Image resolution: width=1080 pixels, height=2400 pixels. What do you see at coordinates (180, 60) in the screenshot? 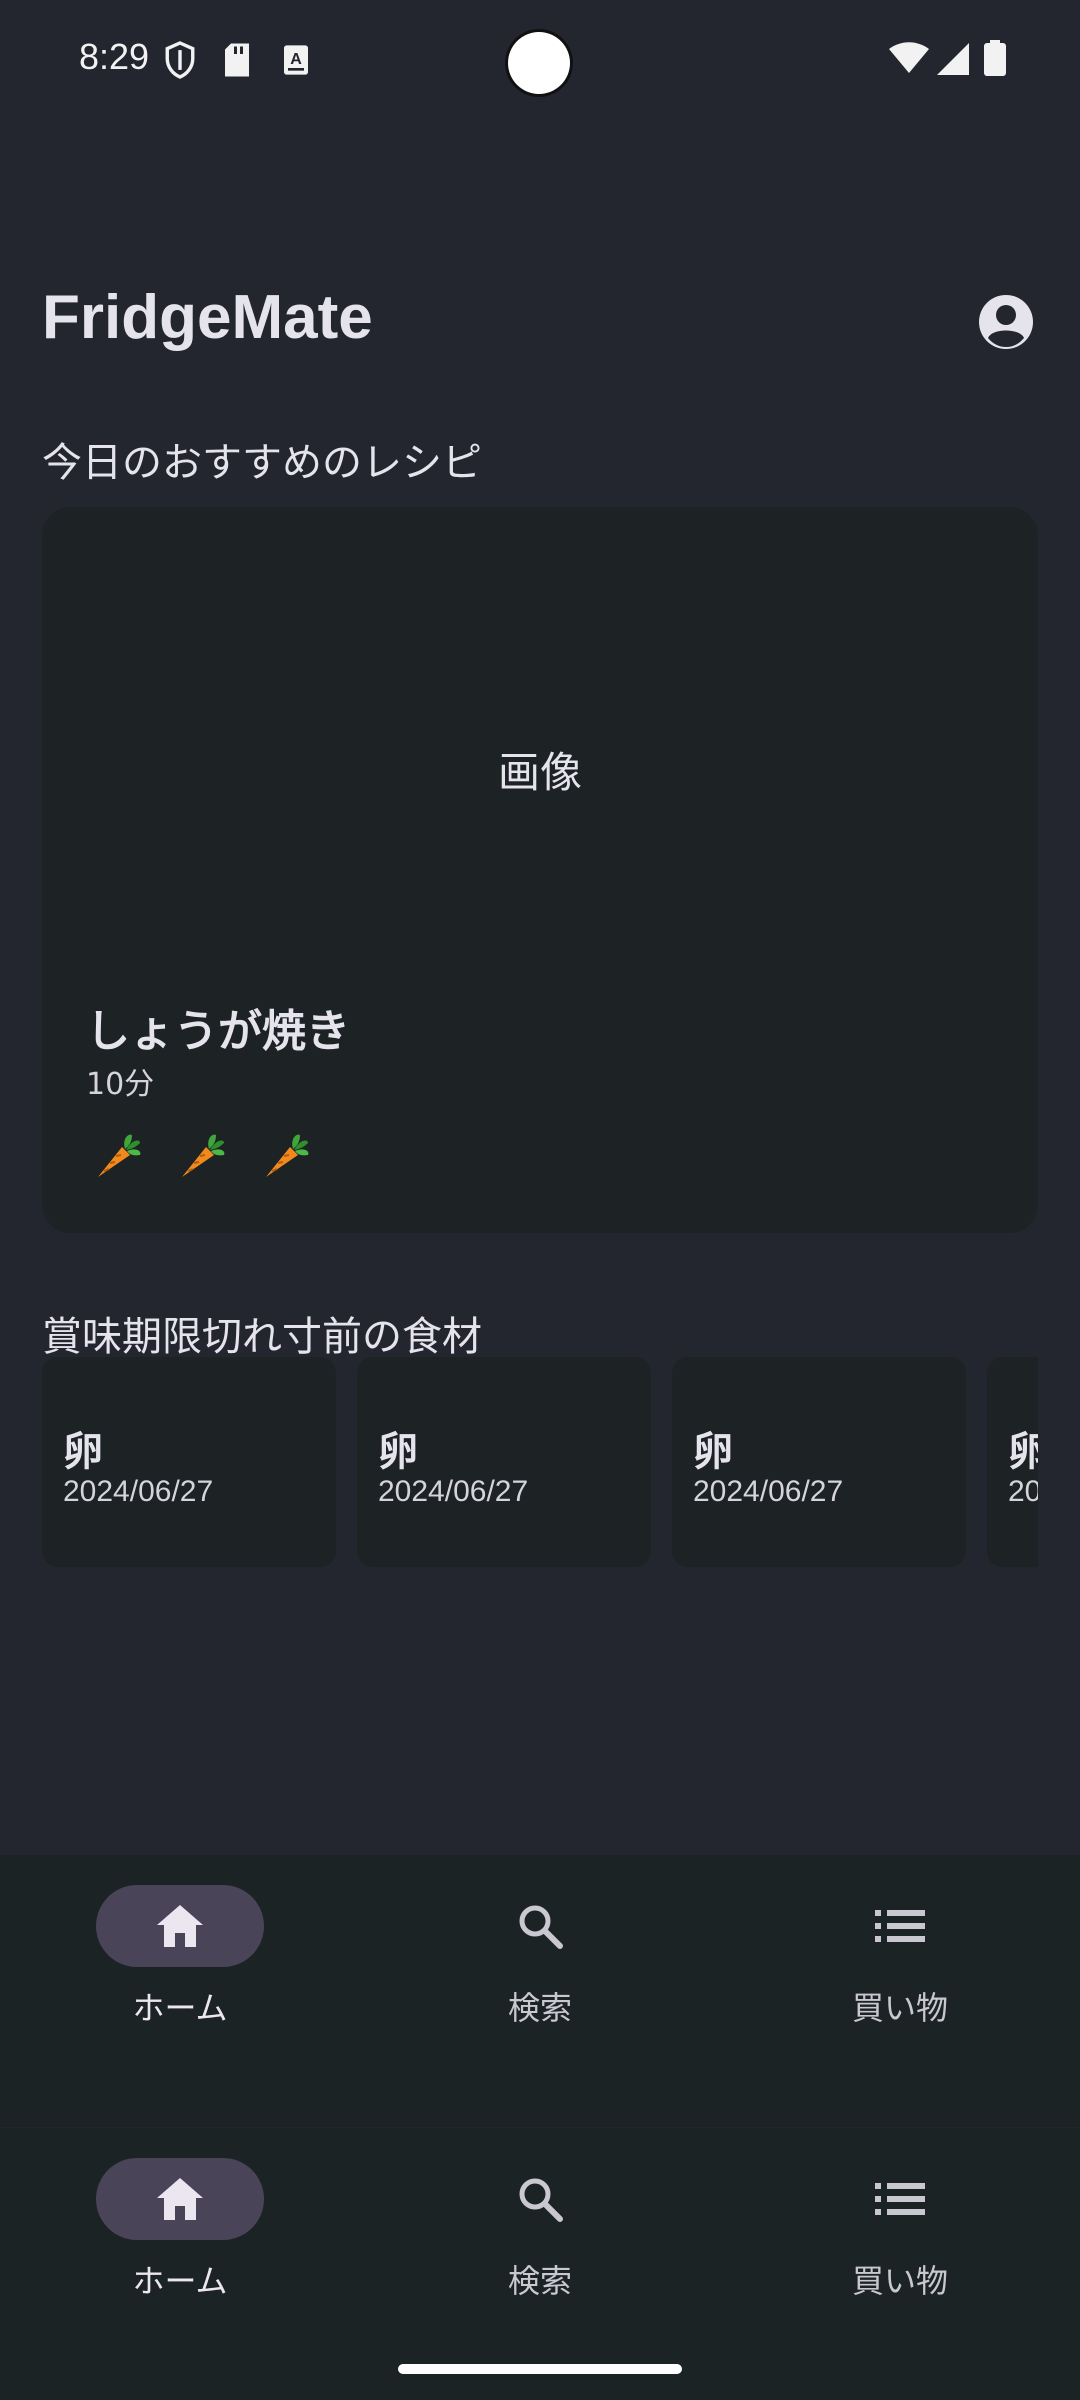
I see `shield-icon` at bounding box center [180, 60].